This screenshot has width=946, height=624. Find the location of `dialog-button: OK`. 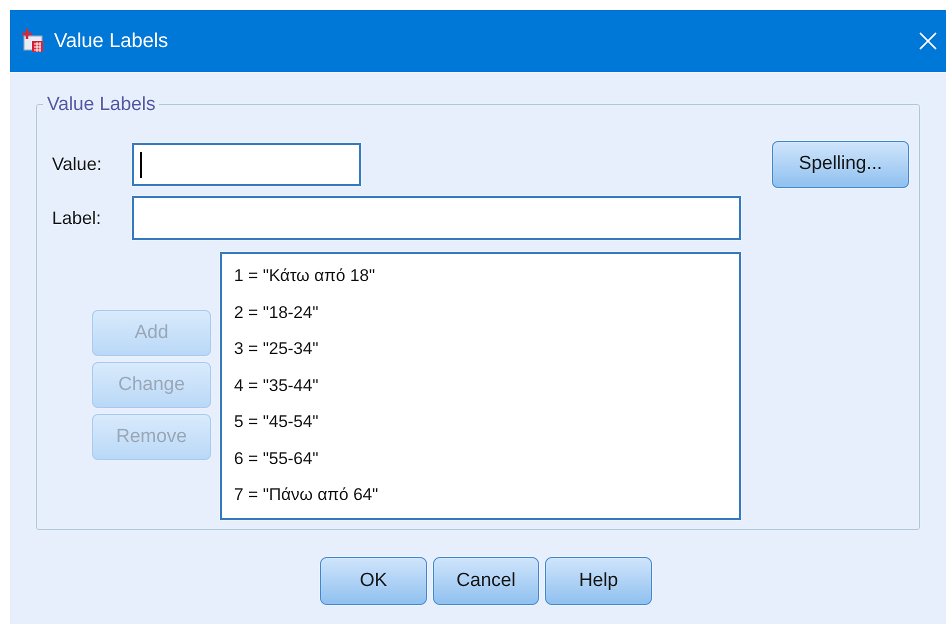

dialog-button: OK is located at coordinates (373, 581).